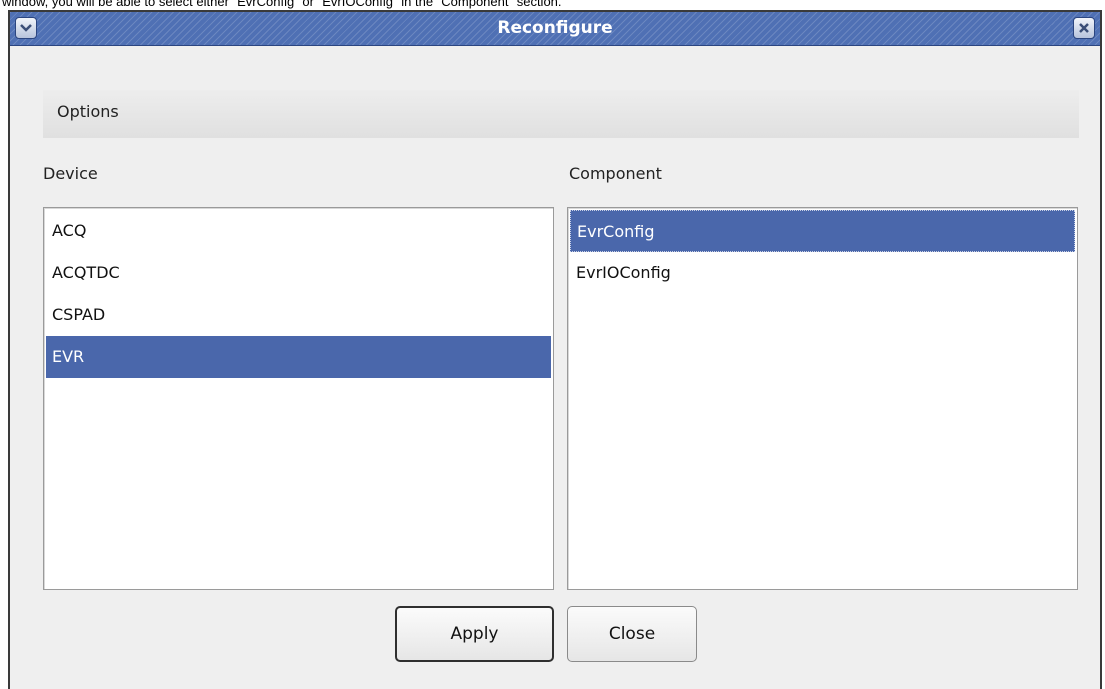 The height and width of the screenshot is (689, 1105). I want to click on list-item-evrconfig: EvrConfig, so click(822, 231).